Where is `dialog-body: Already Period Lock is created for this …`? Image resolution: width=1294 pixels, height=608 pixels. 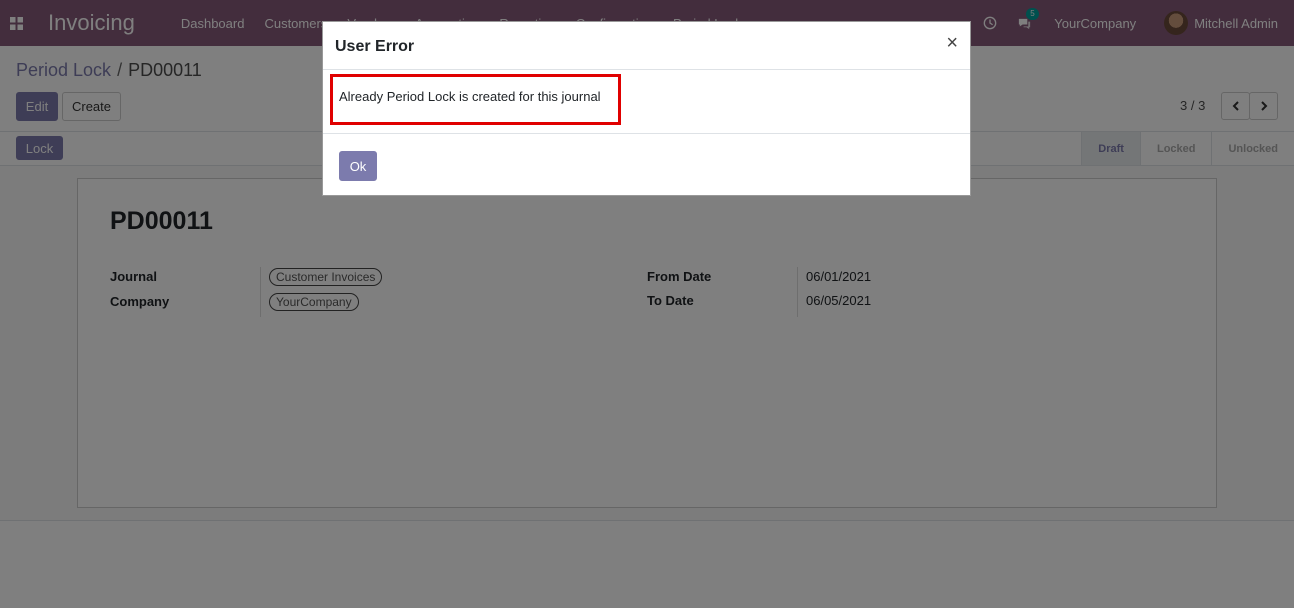
dialog-body: Already Period Lock is created for this … is located at coordinates (646, 102).